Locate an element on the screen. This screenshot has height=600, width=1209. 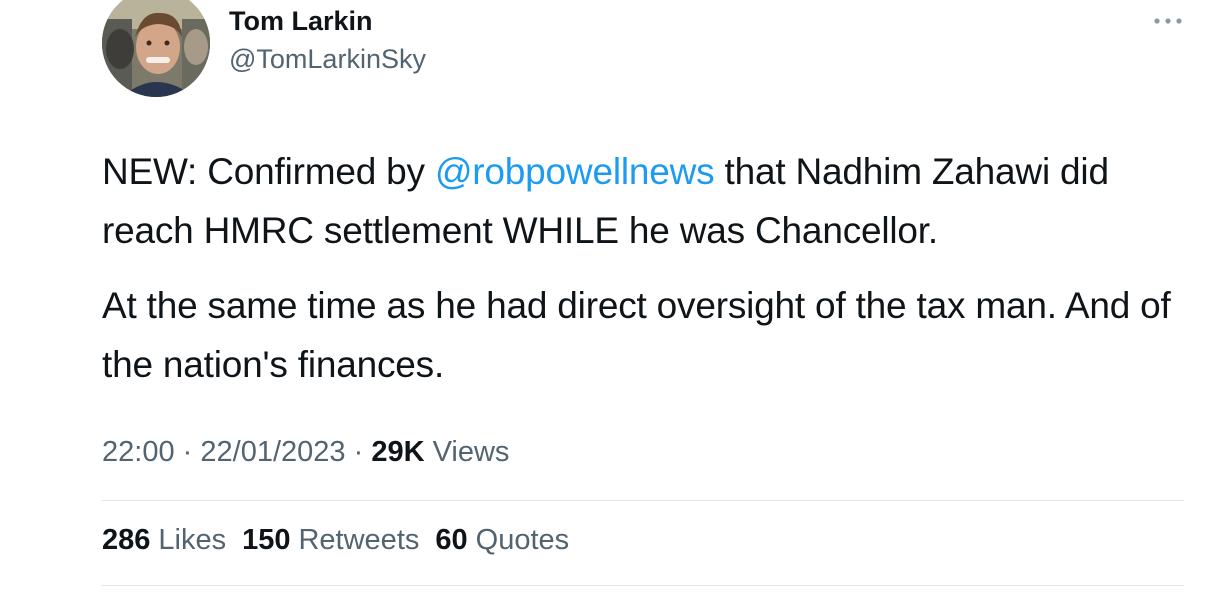
avatar-photo is located at coordinates (156, 48).